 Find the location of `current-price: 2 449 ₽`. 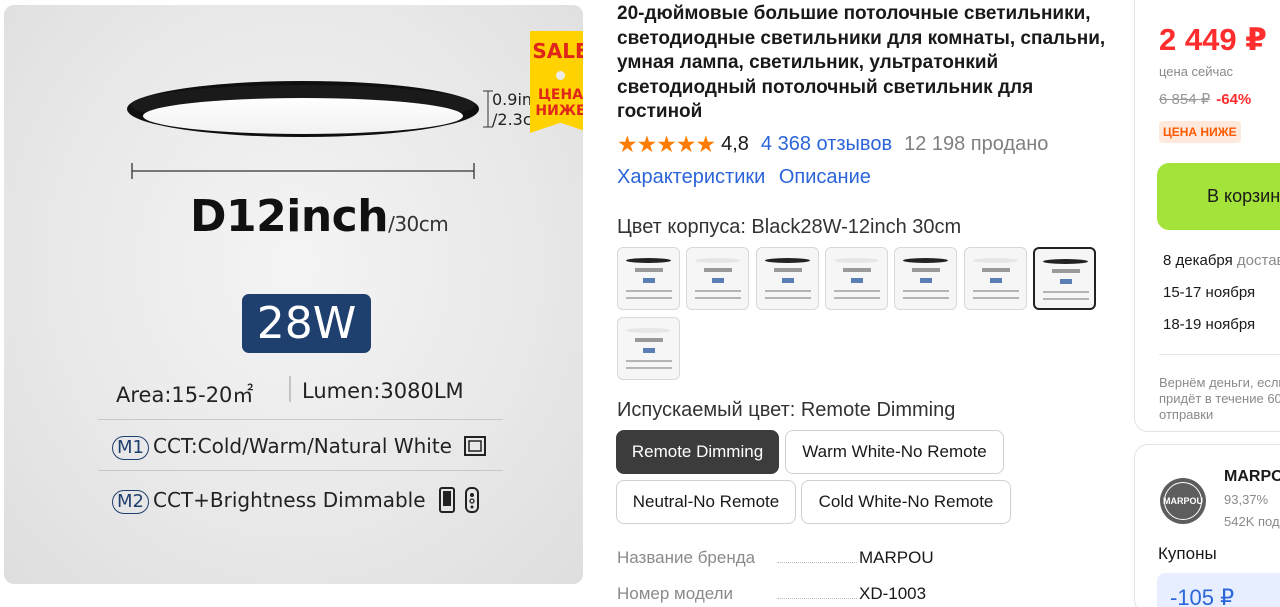

current-price: 2 449 ₽ is located at coordinates (1213, 39).